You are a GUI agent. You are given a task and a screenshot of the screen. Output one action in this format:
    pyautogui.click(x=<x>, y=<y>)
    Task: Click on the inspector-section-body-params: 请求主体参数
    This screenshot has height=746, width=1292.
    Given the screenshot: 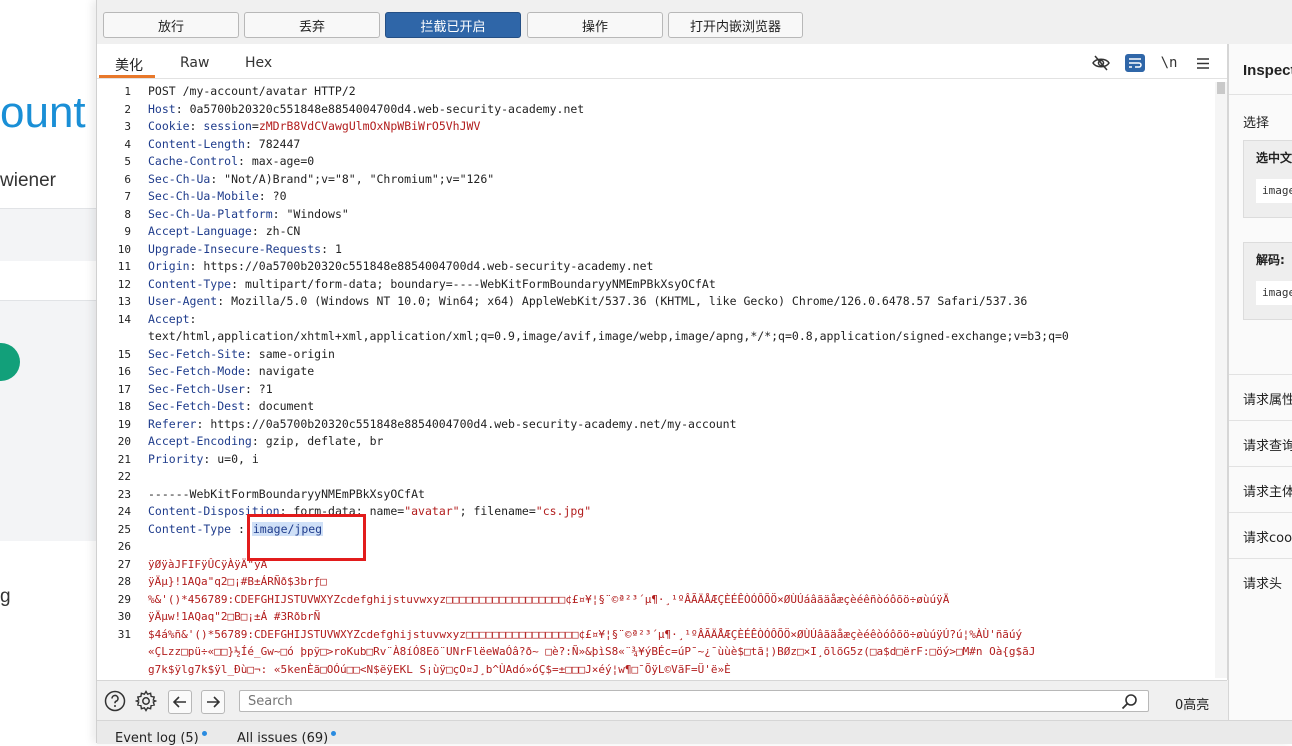 What is the action you would take?
    pyautogui.click(x=1260, y=489)
    